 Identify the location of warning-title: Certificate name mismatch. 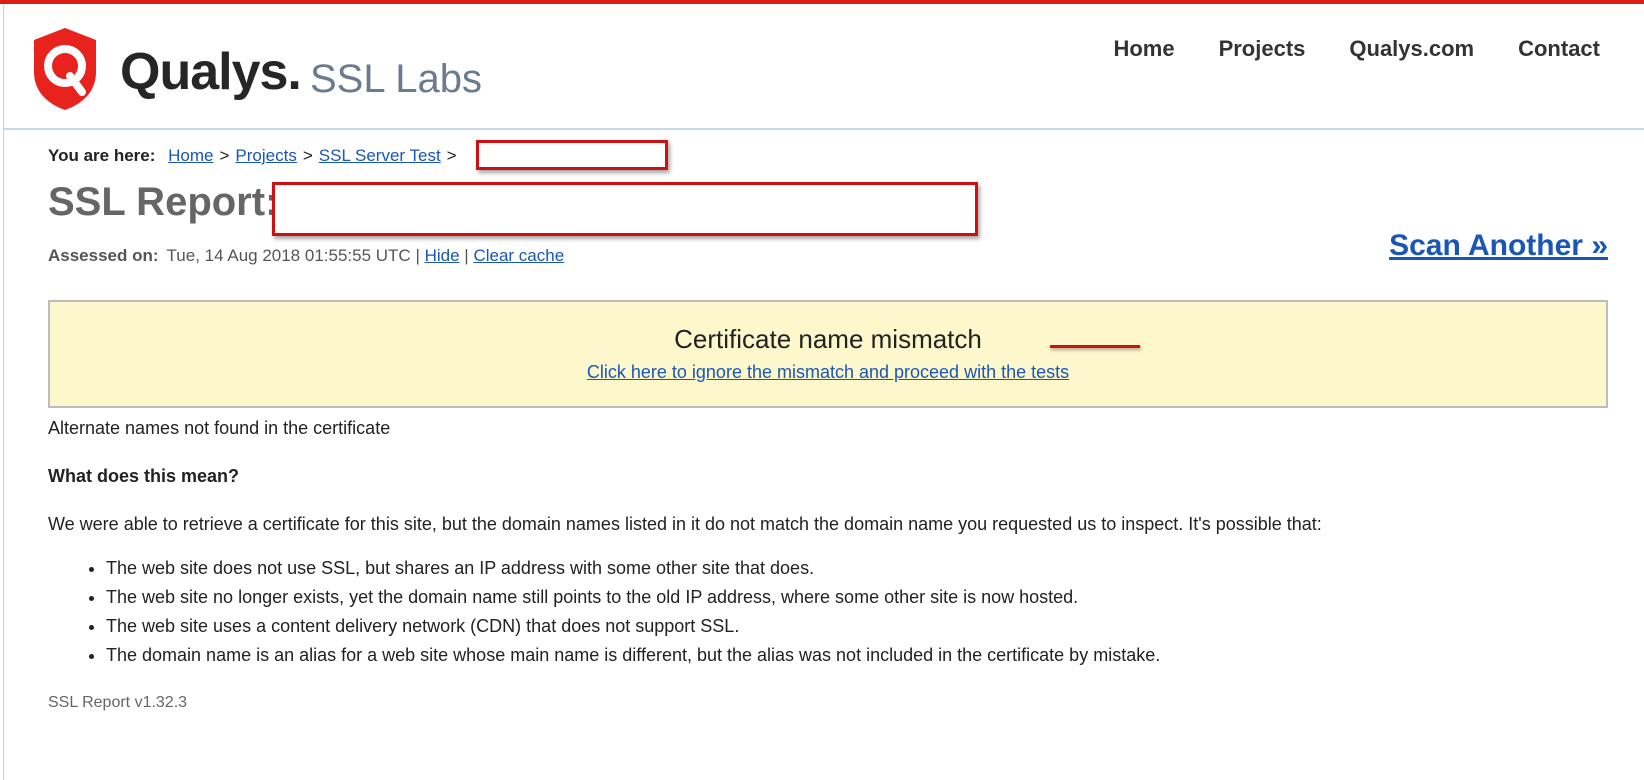
(828, 339).